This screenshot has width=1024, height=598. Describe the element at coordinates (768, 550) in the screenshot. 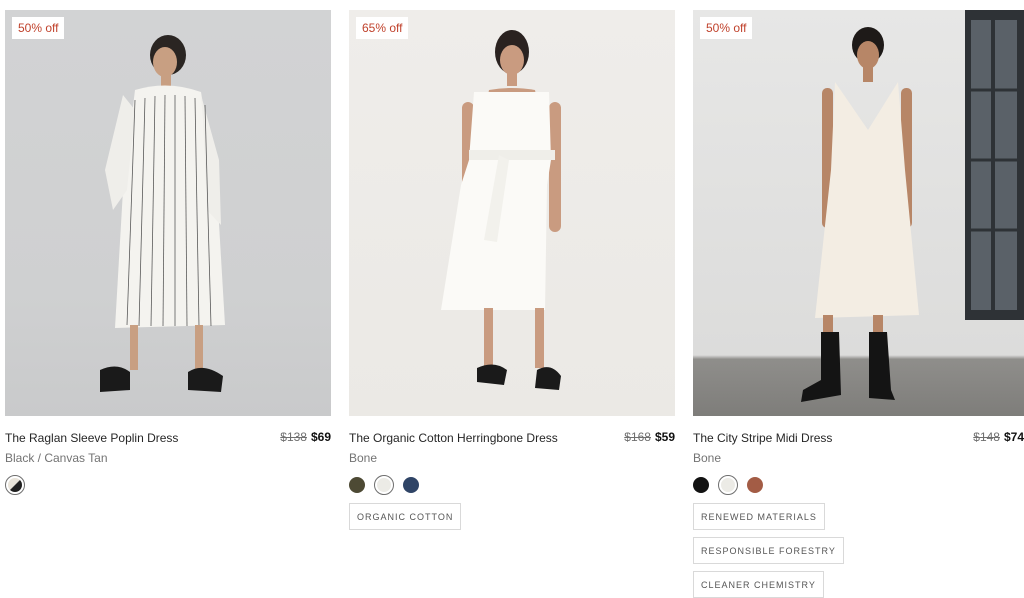

I see `attribute-tag: RESPONSIBLE FORESTRY` at that location.